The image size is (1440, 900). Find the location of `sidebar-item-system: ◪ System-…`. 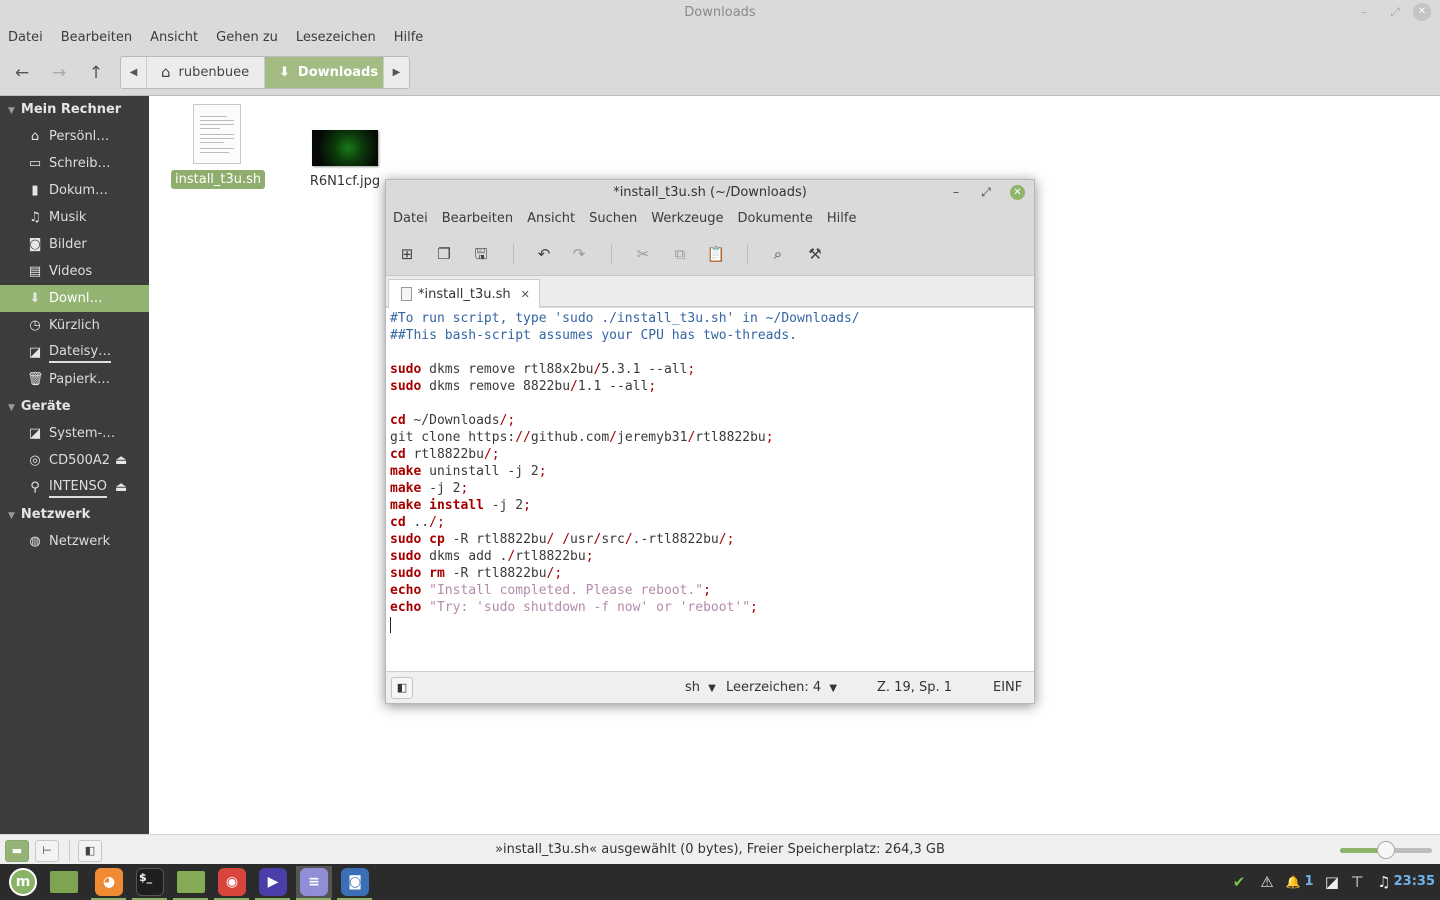

sidebar-item-system: ◪ System-… is located at coordinates (74, 433).